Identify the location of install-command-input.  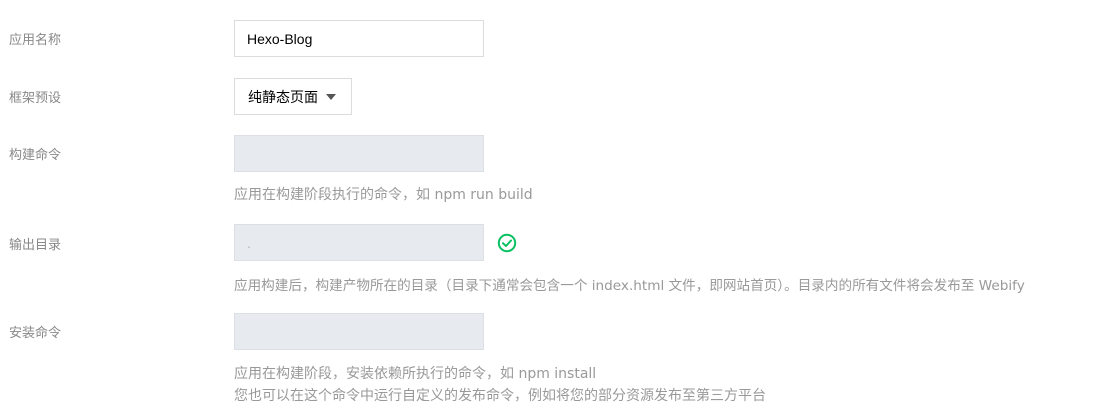
(359, 331).